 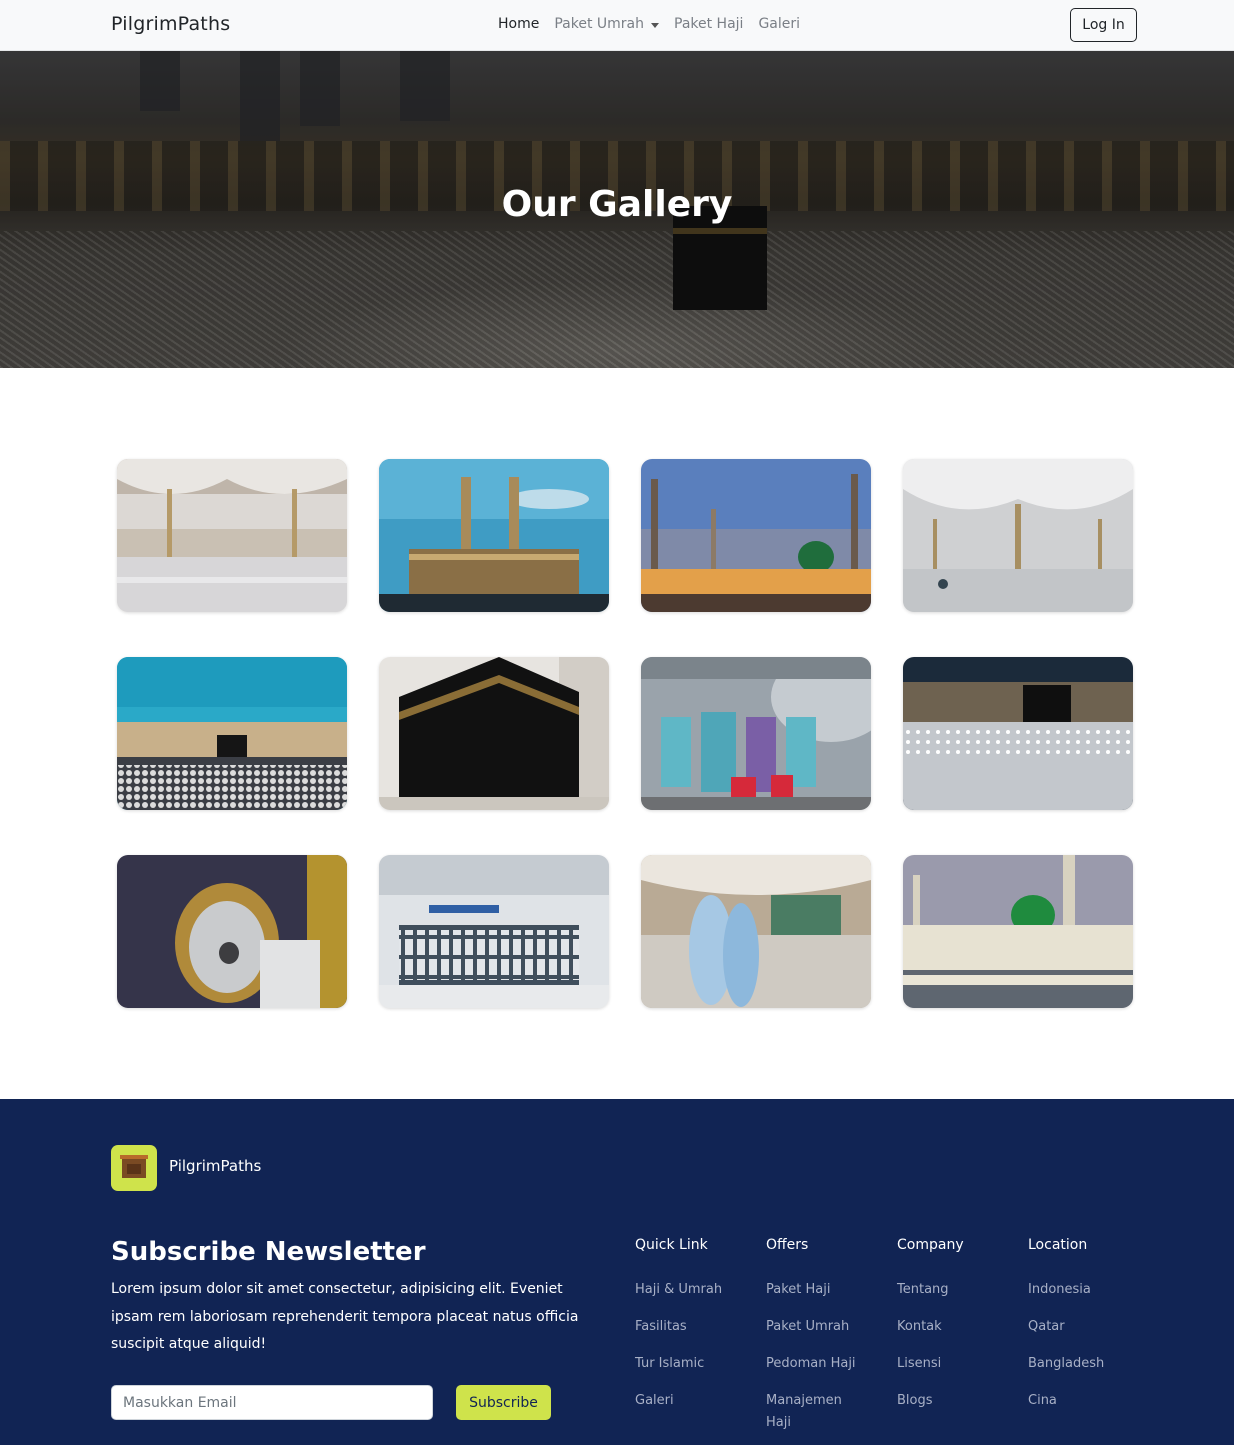 I want to click on photo-kaaba-night, so click(x=1018, y=733).